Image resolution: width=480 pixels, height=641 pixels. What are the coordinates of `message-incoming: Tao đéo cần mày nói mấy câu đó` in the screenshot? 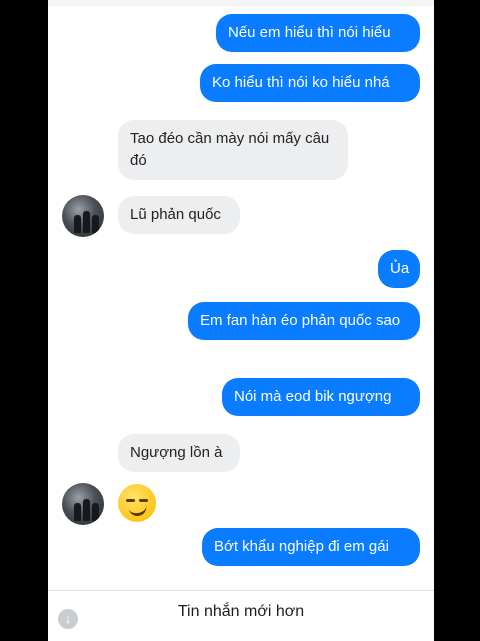 It's located at (233, 150).